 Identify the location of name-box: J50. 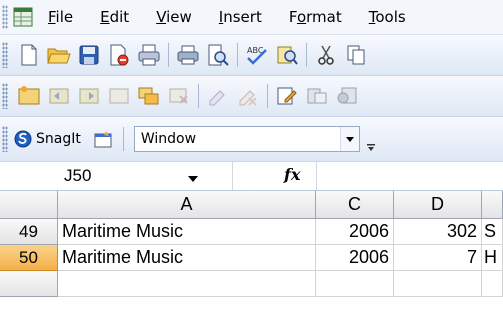
(116, 176).